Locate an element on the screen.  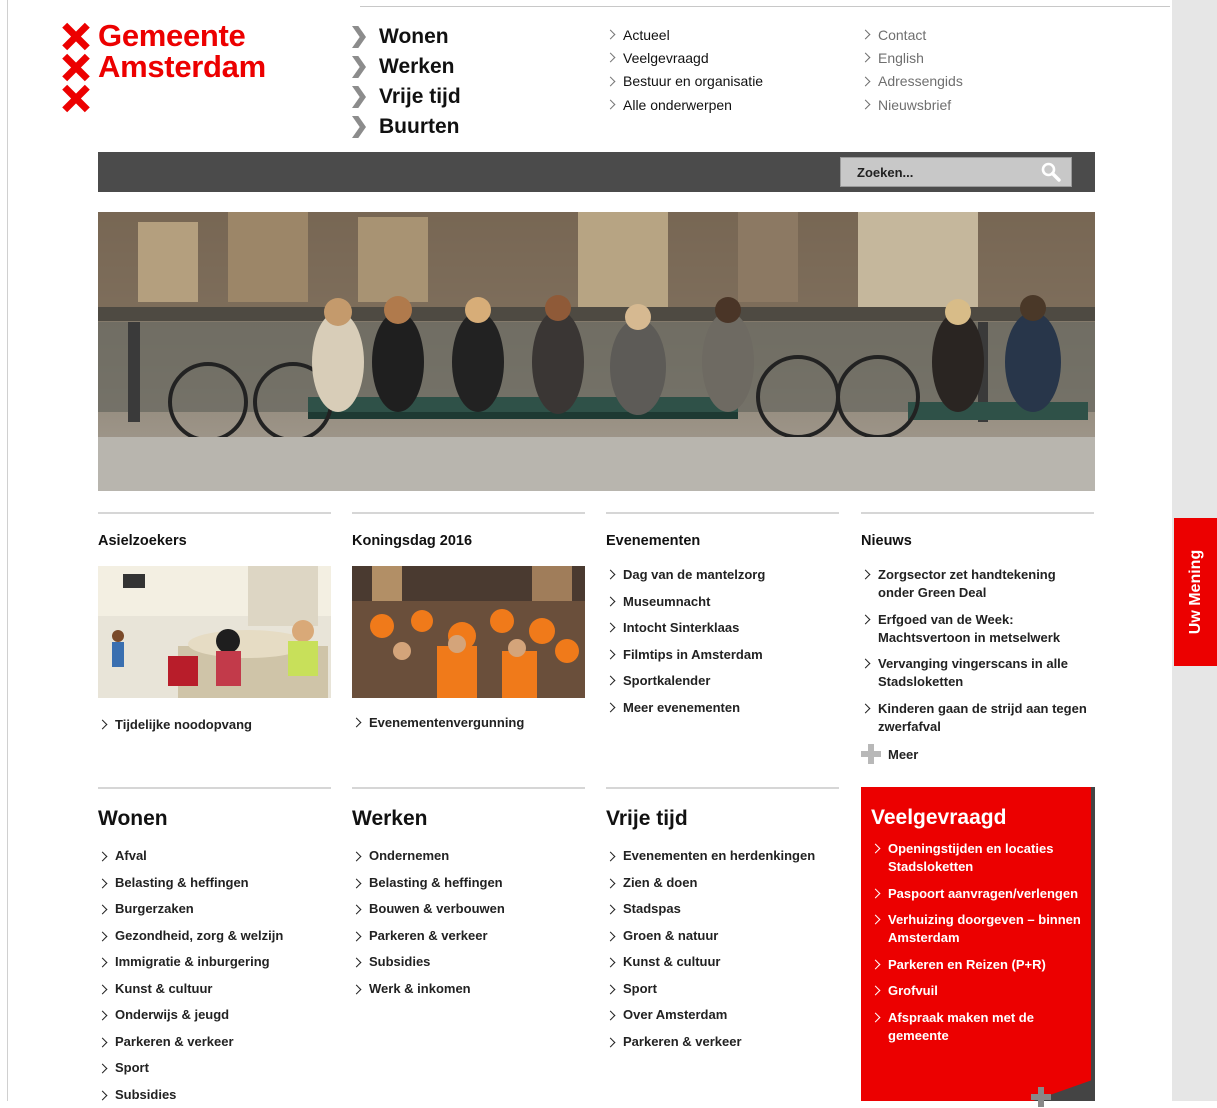
main-nav-item-vrije-tijd: Vrije tijd is located at coordinates (406, 97).